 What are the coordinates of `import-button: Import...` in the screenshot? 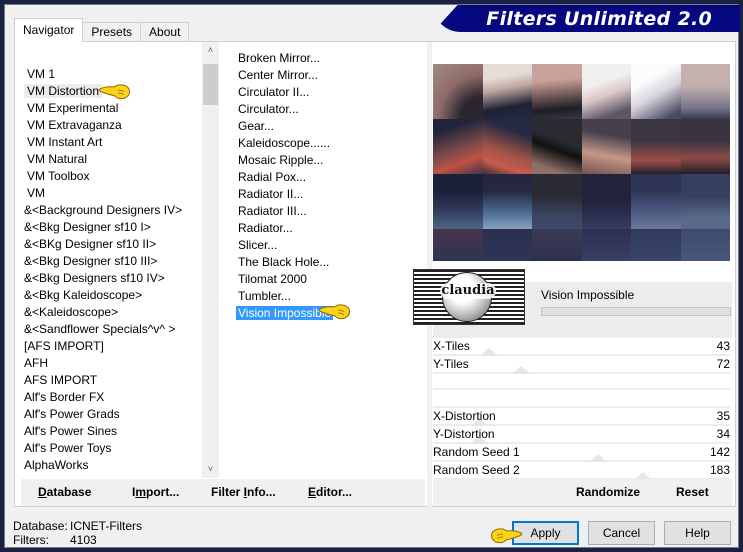 It's located at (155, 492).